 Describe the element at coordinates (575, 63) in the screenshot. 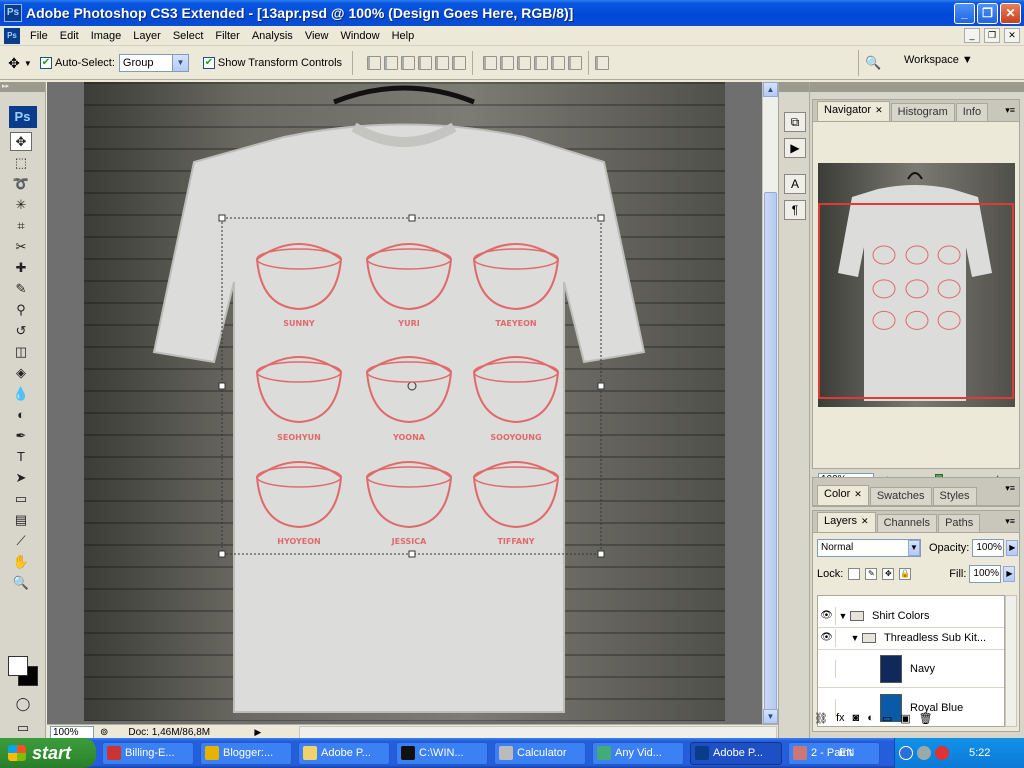

I see `distribute-right-icon` at that location.